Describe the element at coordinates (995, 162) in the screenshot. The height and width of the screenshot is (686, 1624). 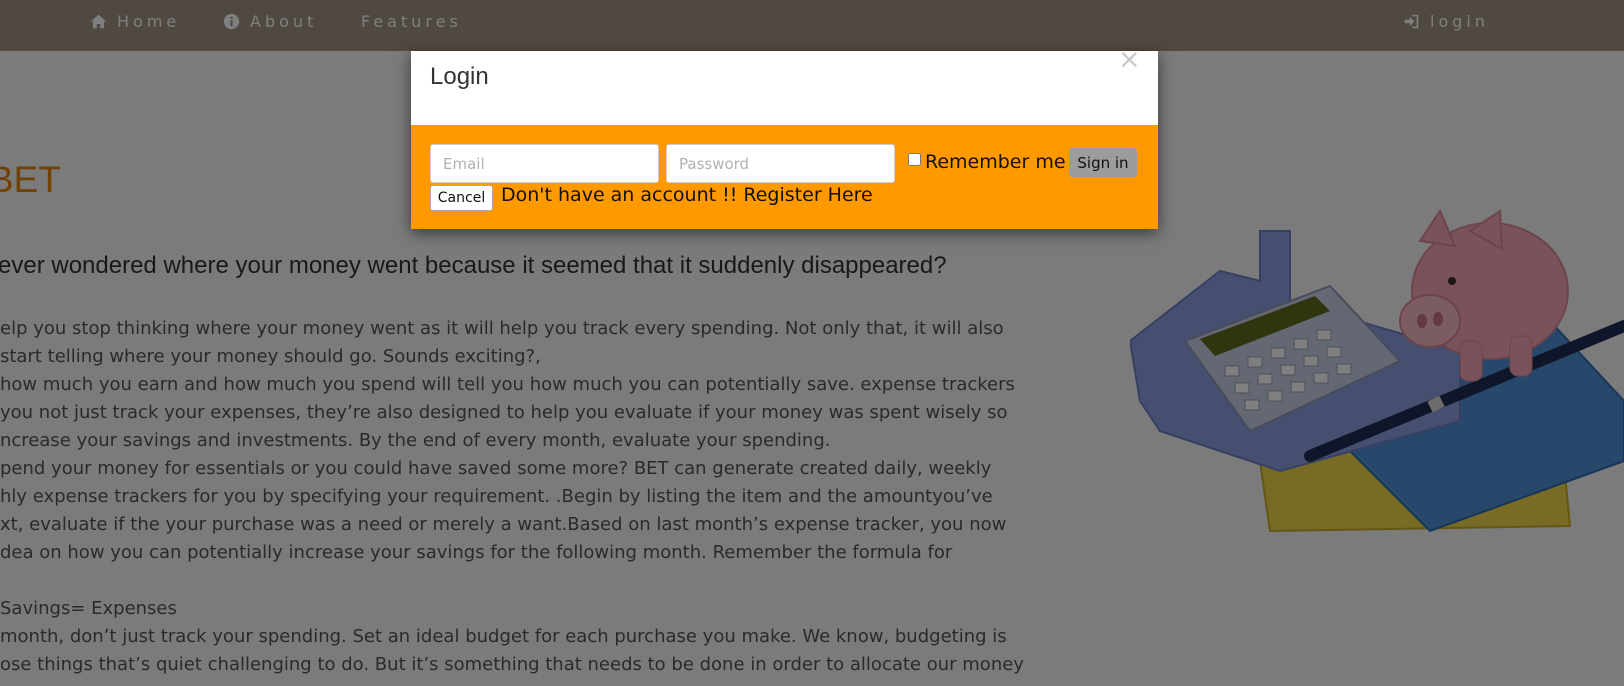
I see `remember-me-label: Remember me` at that location.